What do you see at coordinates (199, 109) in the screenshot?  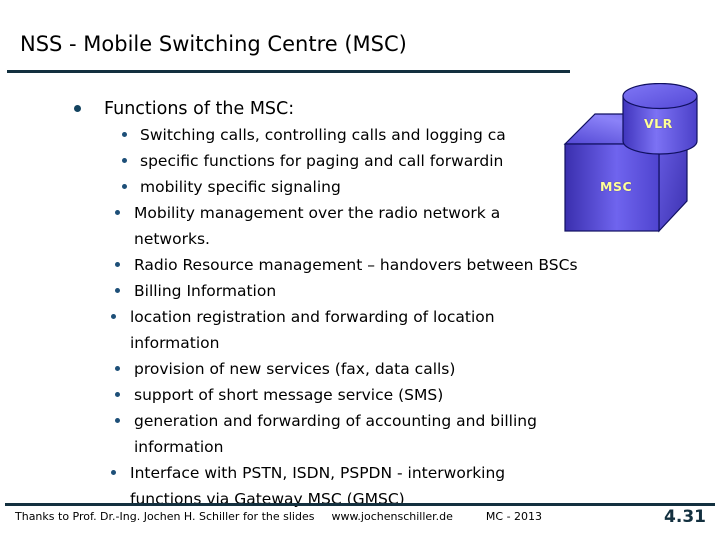 I see `list-item-label: Functions of the MSC:` at bounding box center [199, 109].